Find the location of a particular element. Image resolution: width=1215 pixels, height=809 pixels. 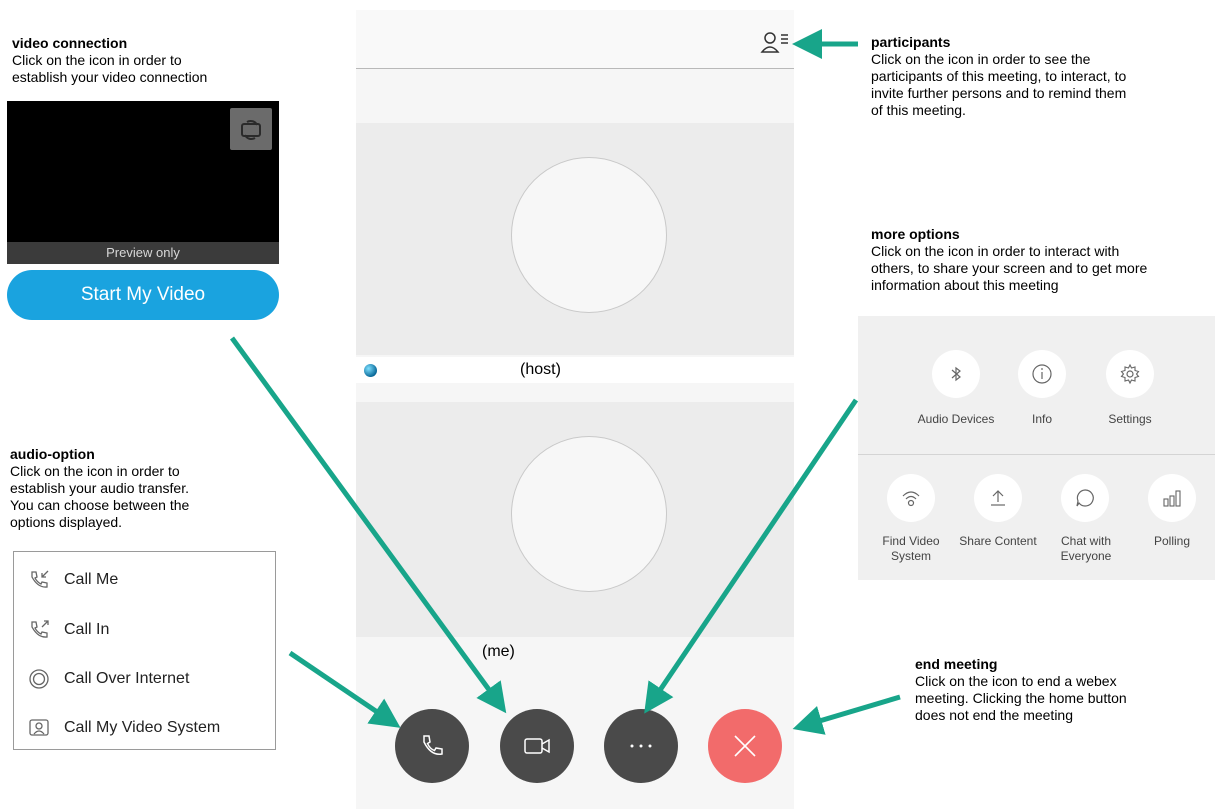

arrow-to-video-button is located at coordinates (368, 525).